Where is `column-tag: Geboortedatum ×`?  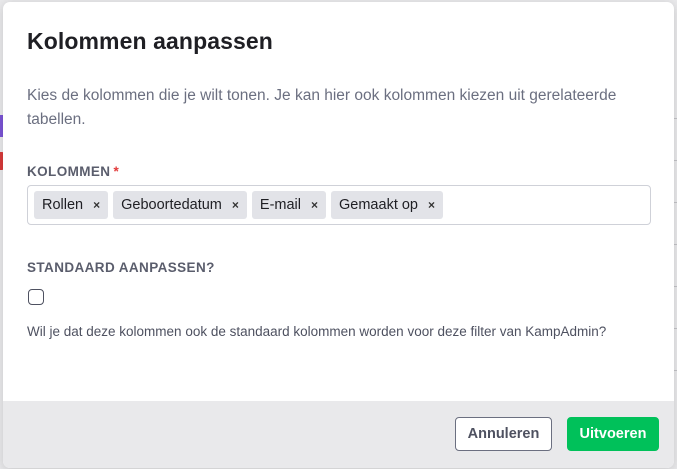
column-tag: Geboortedatum × is located at coordinates (180, 205).